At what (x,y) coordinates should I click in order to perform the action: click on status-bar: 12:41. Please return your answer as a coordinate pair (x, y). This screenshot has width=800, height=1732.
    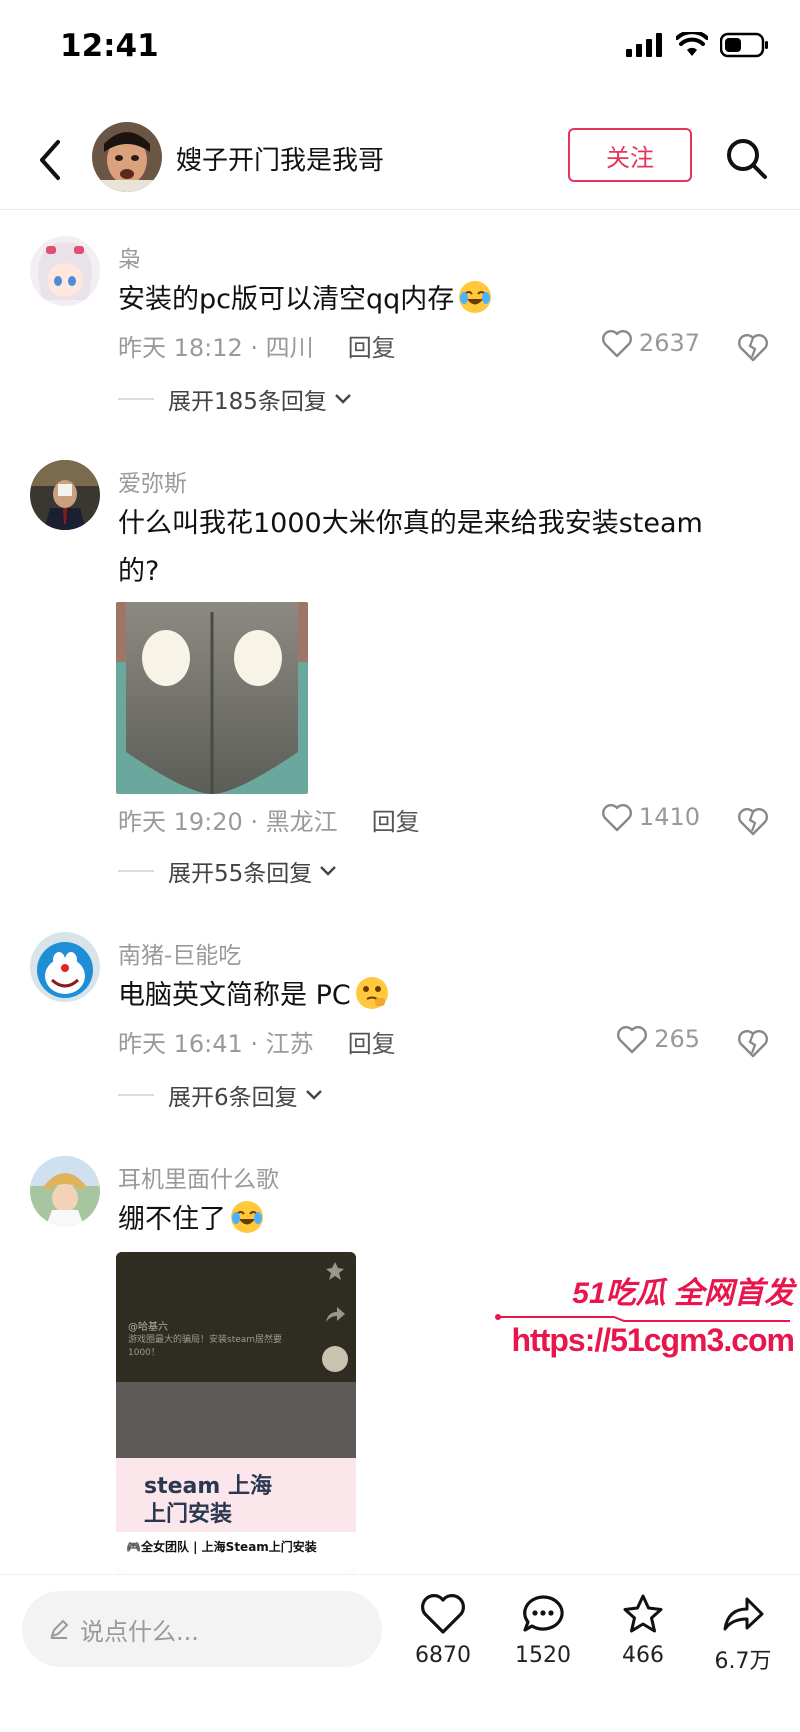
    Looking at the image, I should click on (400, 50).